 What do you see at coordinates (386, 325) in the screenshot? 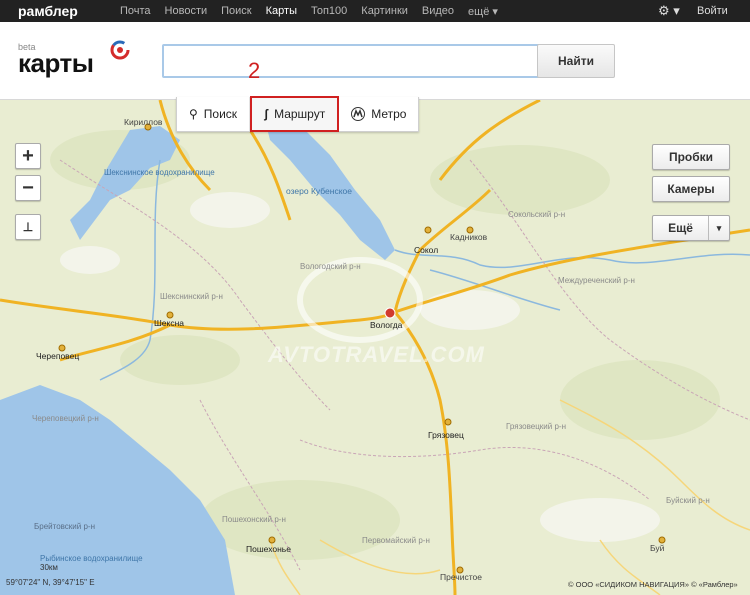
I see `map-label-vologda: Вологда` at bounding box center [386, 325].